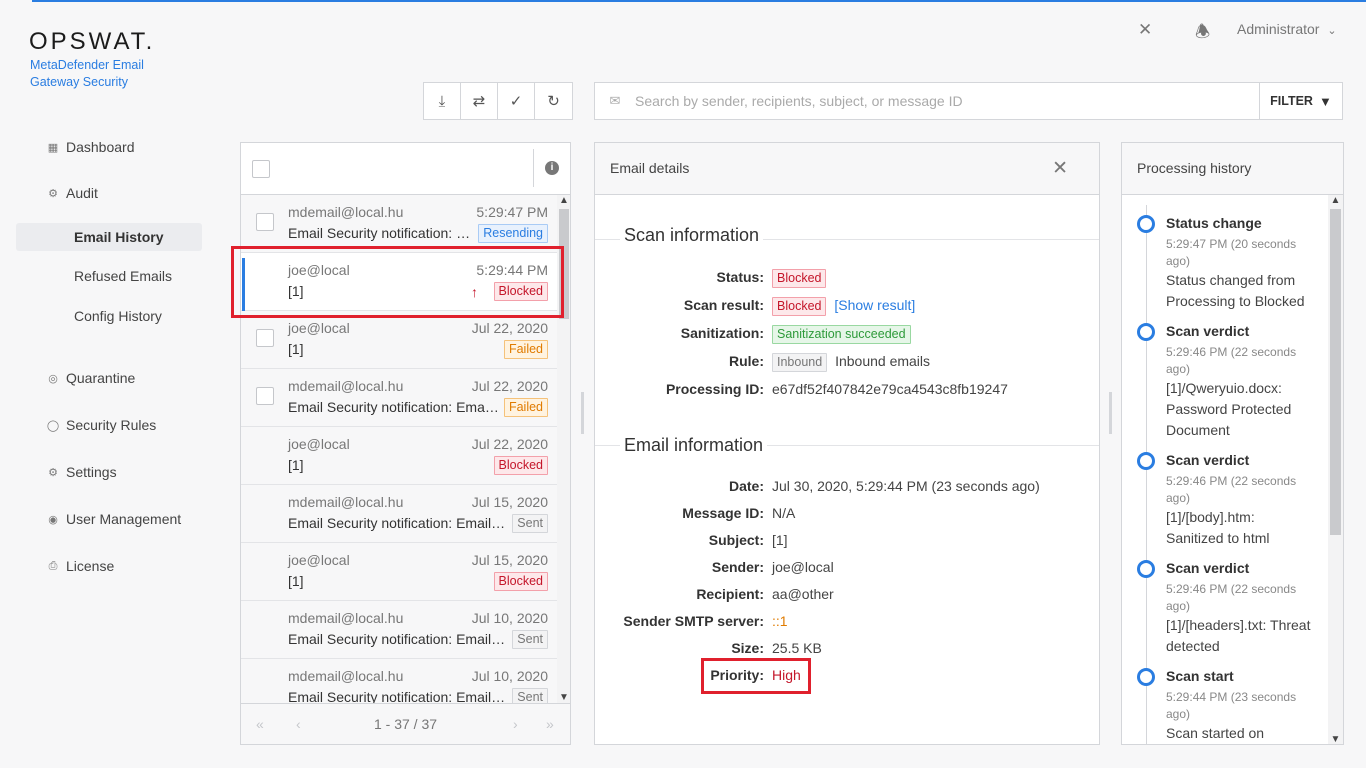  I want to click on sidebar-item-label: Email History, so click(119, 237).